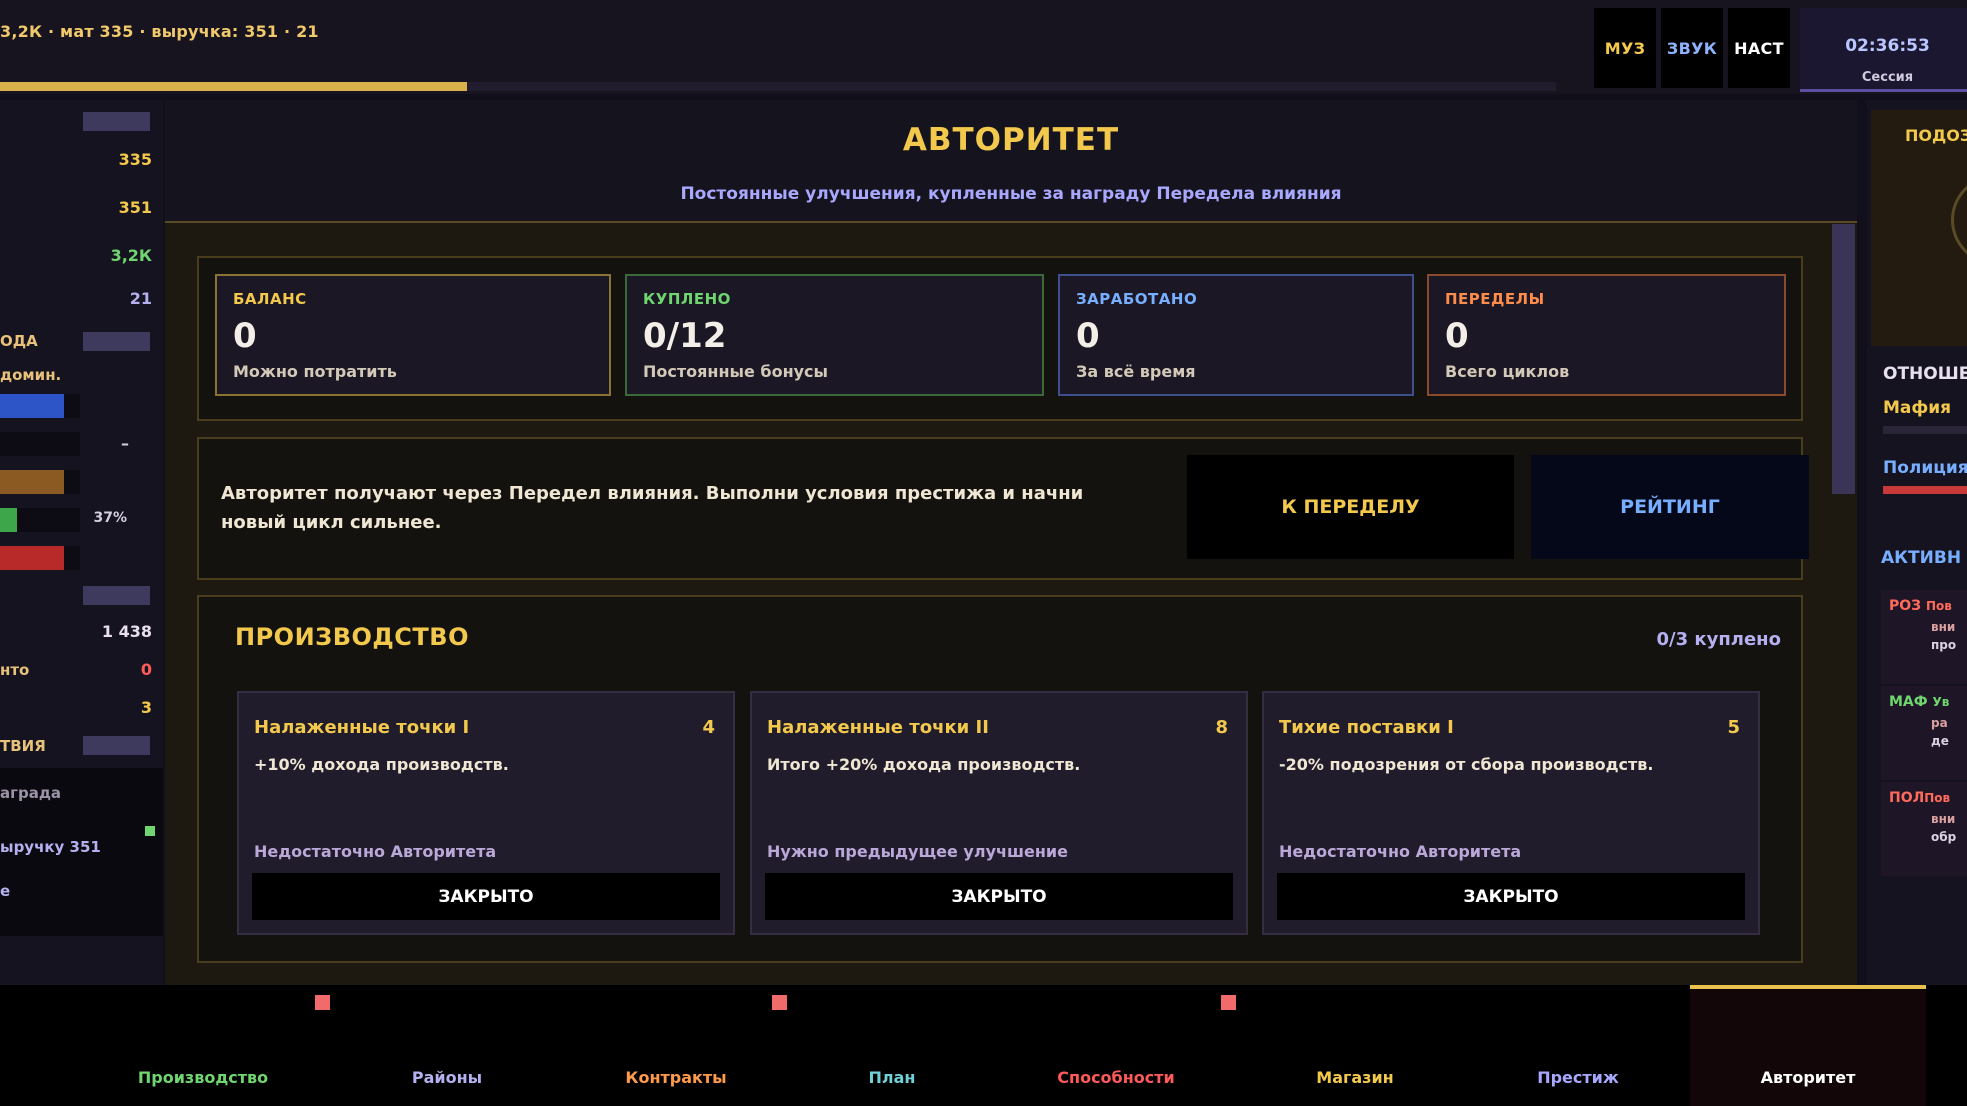 The width and height of the screenshot is (1967, 1106). What do you see at coordinates (1808, 1077) in the screenshot?
I see `tab-authority: Авторитет` at bounding box center [1808, 1077].